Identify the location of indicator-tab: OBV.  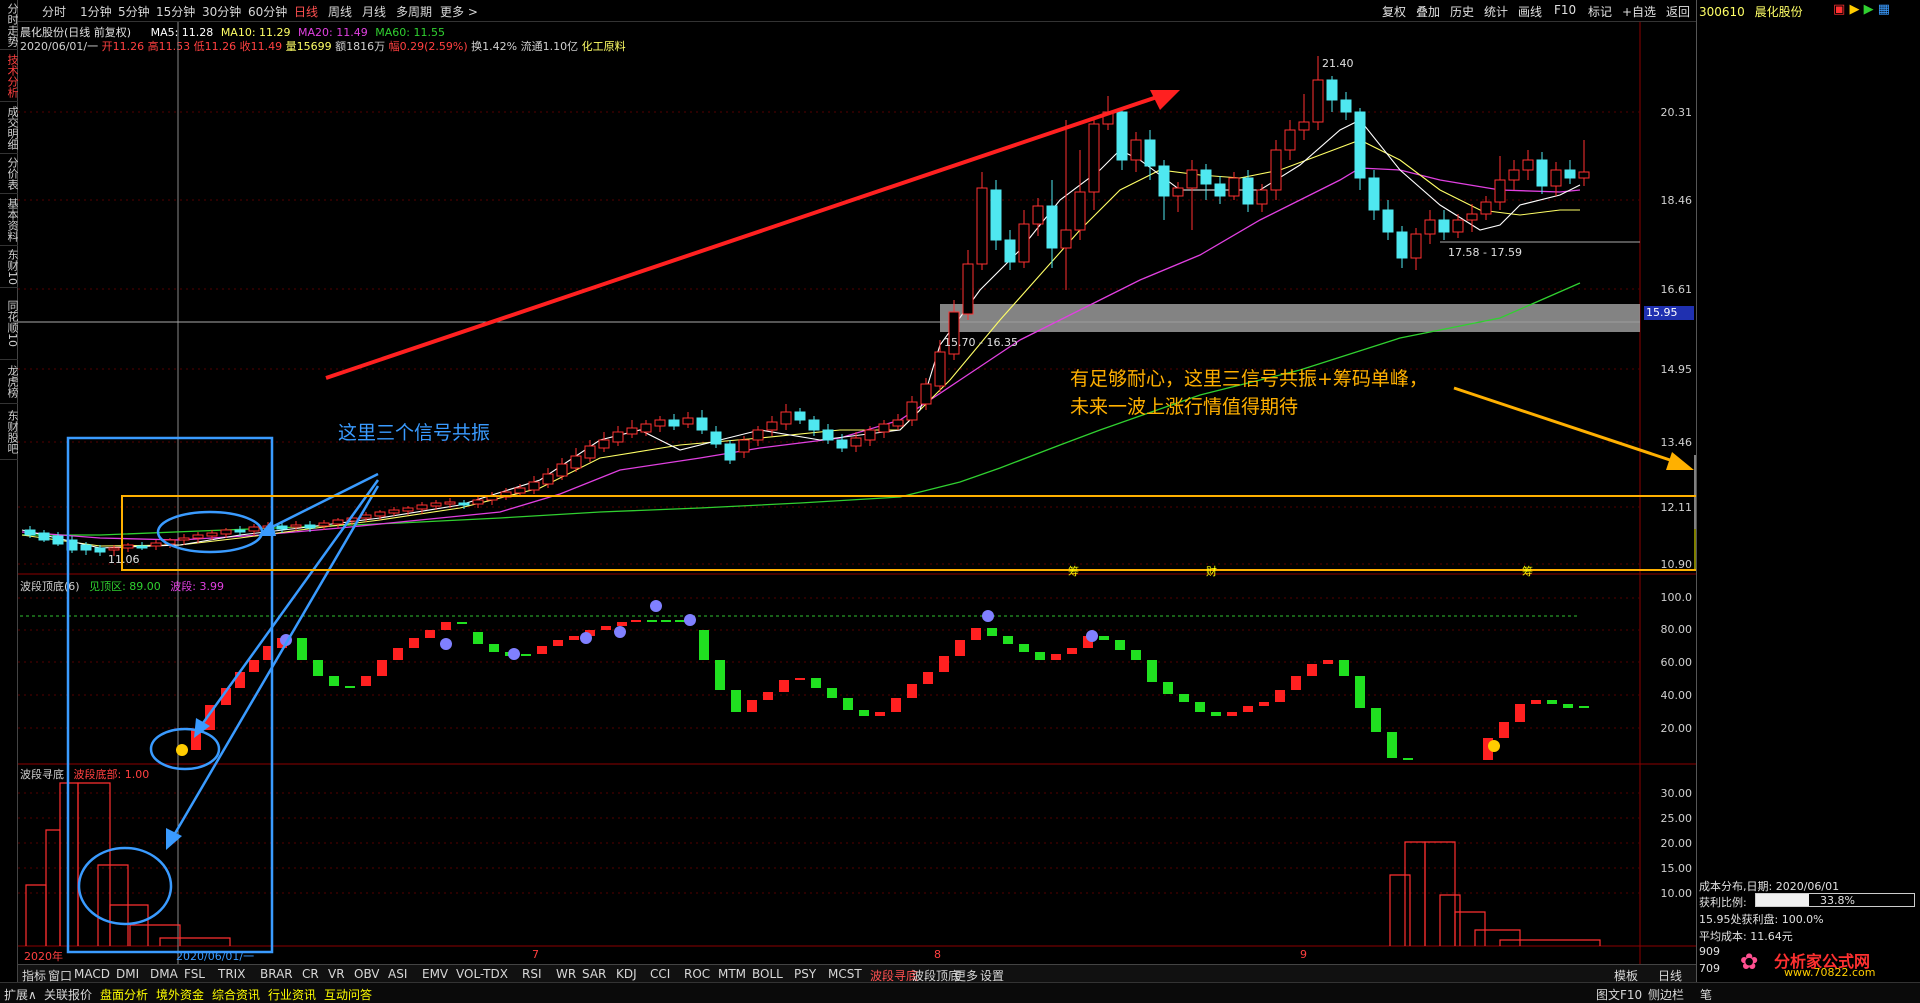
(367, 974).